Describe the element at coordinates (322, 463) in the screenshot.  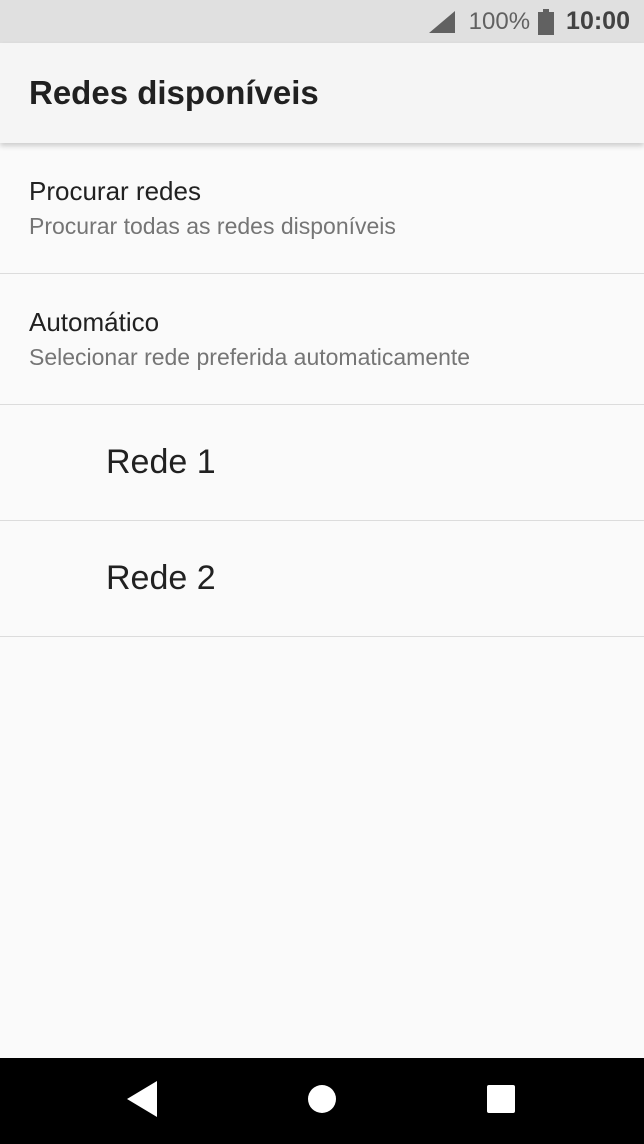
I see `network-item-1: Rede 1` at that location.